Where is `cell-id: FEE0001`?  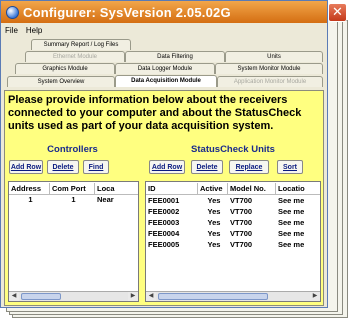 cell-id: FEE0001 is located at coordinates (164, 200).